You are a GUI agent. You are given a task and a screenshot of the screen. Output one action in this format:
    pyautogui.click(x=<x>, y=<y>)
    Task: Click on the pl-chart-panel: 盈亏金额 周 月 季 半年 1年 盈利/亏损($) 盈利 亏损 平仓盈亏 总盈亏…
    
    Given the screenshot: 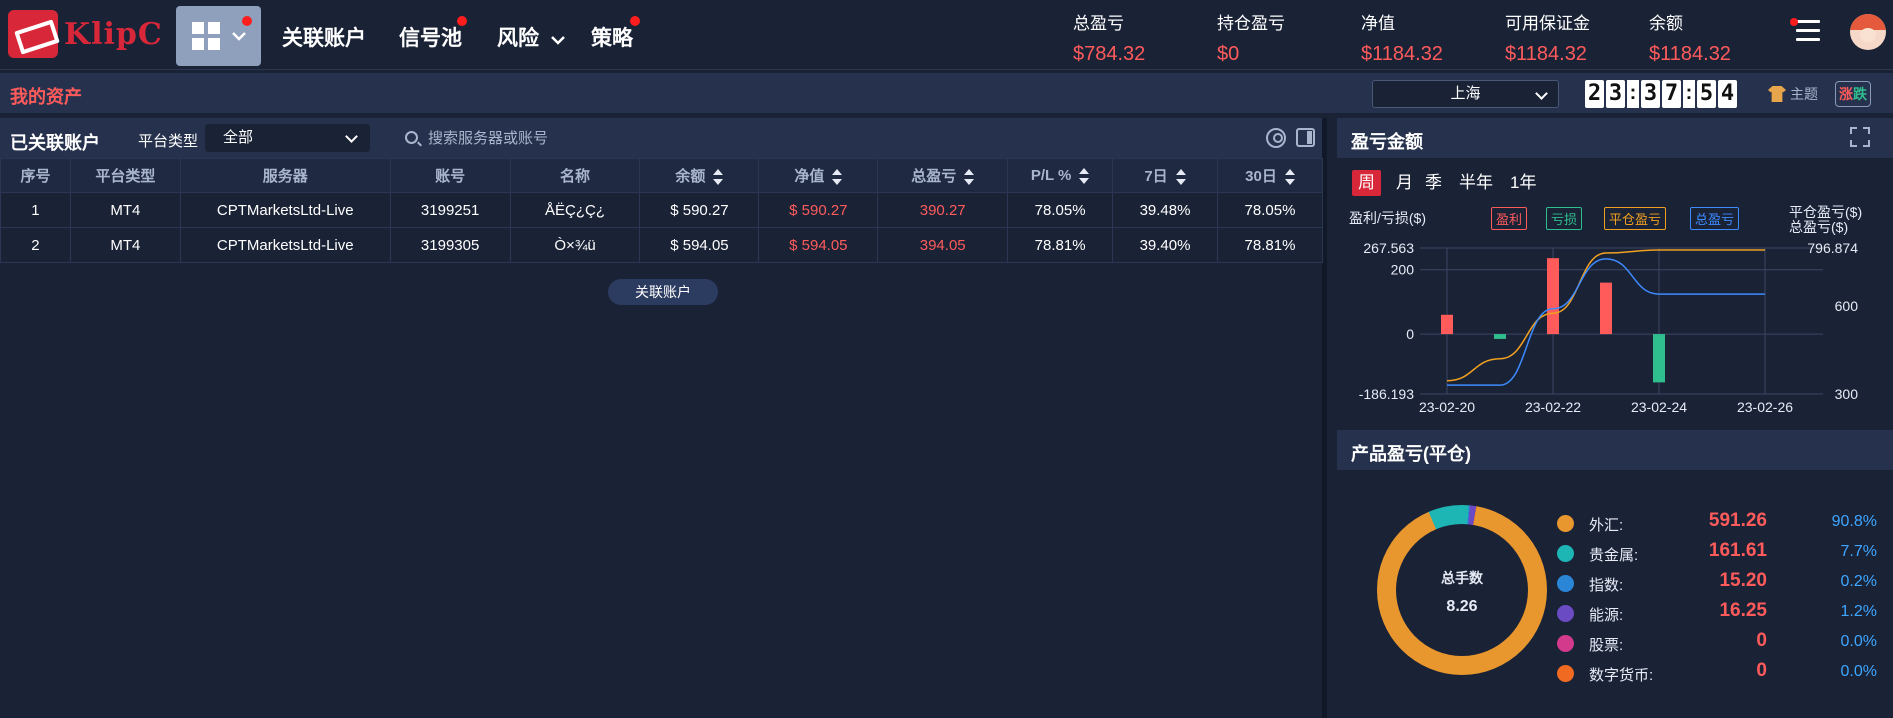 What is the action you would take?
    pyautogui.click(x=1615, y=272)
    